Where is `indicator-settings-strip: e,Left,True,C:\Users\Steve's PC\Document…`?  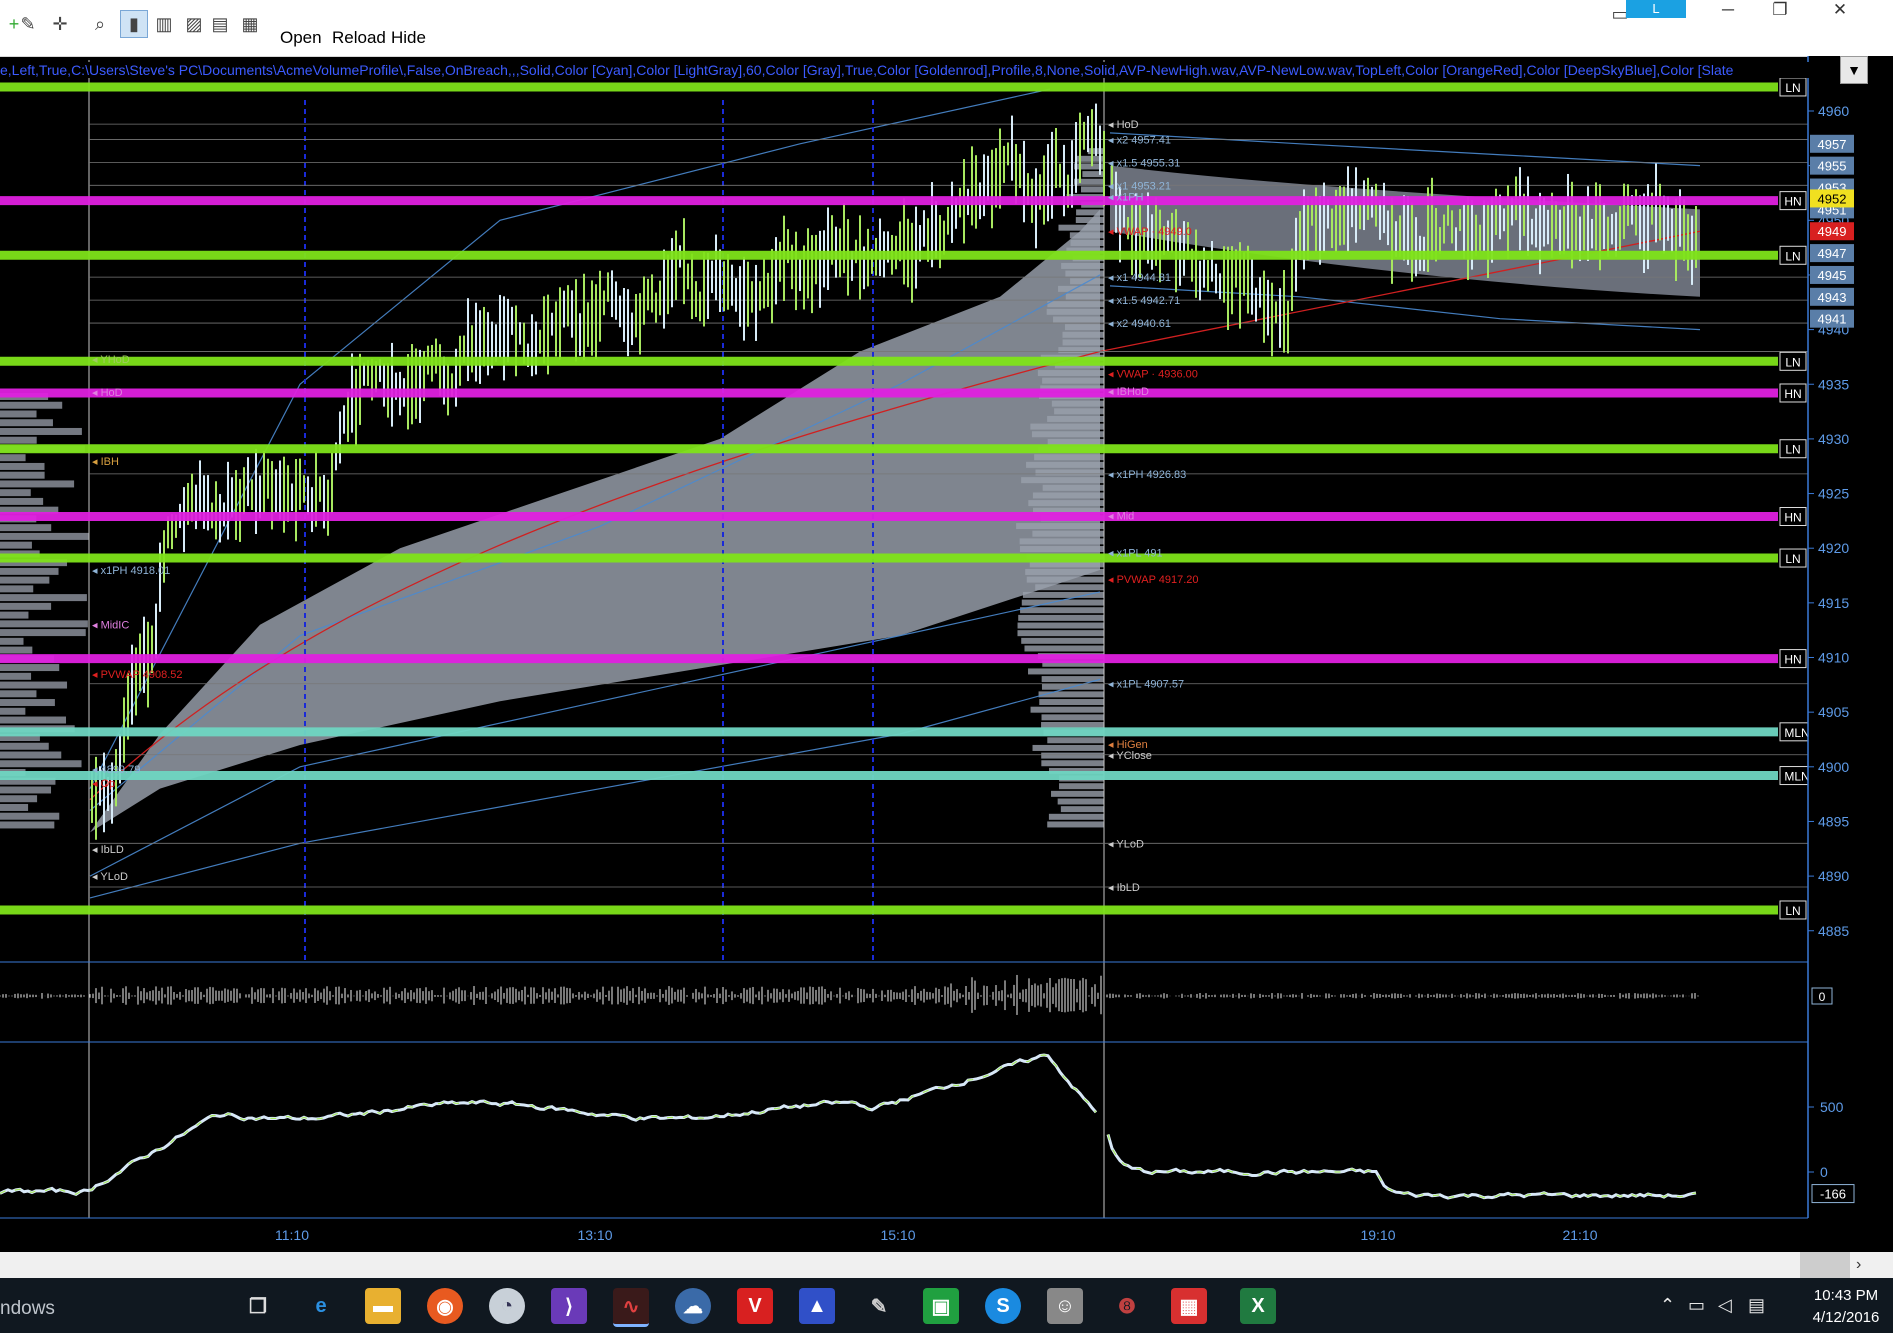
indicator-settings-strip: e,Left,True,C:\Users\Steve's PC\Document… is located at coordinates (905, 70).